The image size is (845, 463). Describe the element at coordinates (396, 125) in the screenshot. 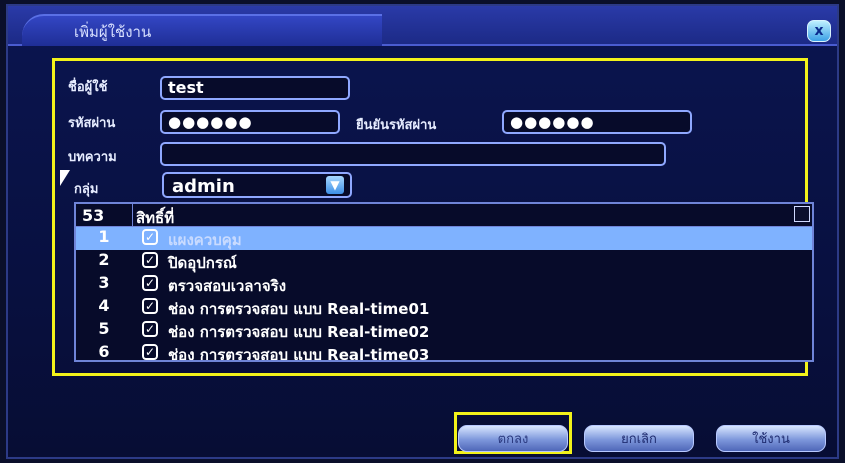

I see `confirm-password-label: ยืนยันรหัสผ่าน` at that location.